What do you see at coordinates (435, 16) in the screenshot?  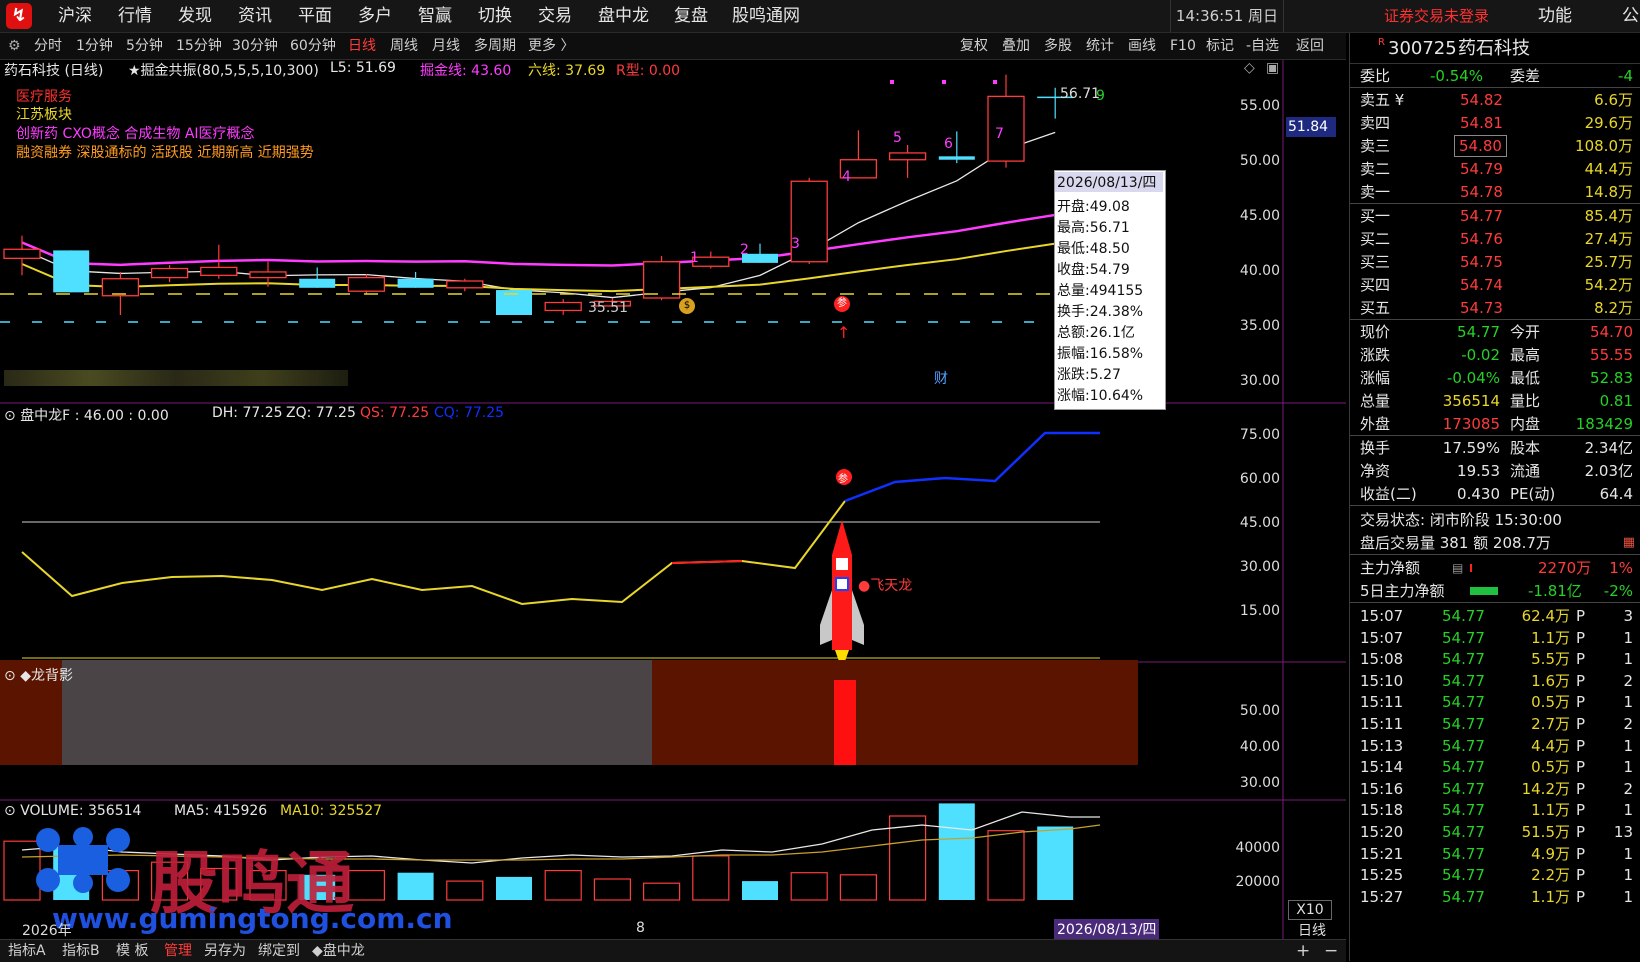 I see `menu-item-zhiying: 智赢` at bounding box center [435, 16].